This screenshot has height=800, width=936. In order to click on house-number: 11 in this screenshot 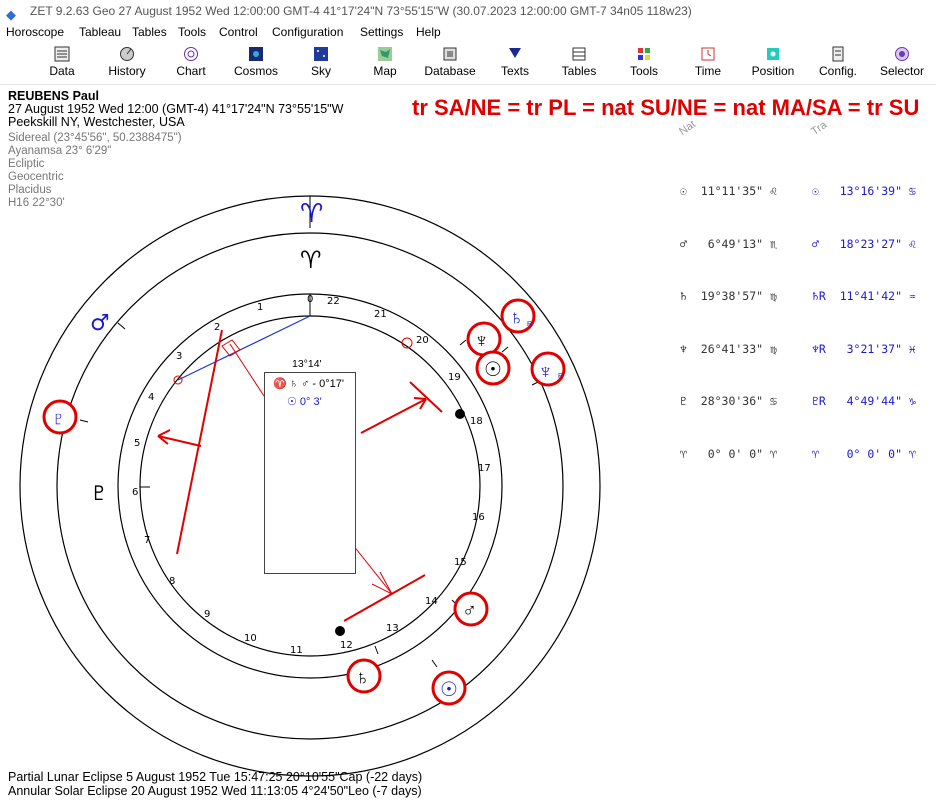, I will do `click(296, 650)`.